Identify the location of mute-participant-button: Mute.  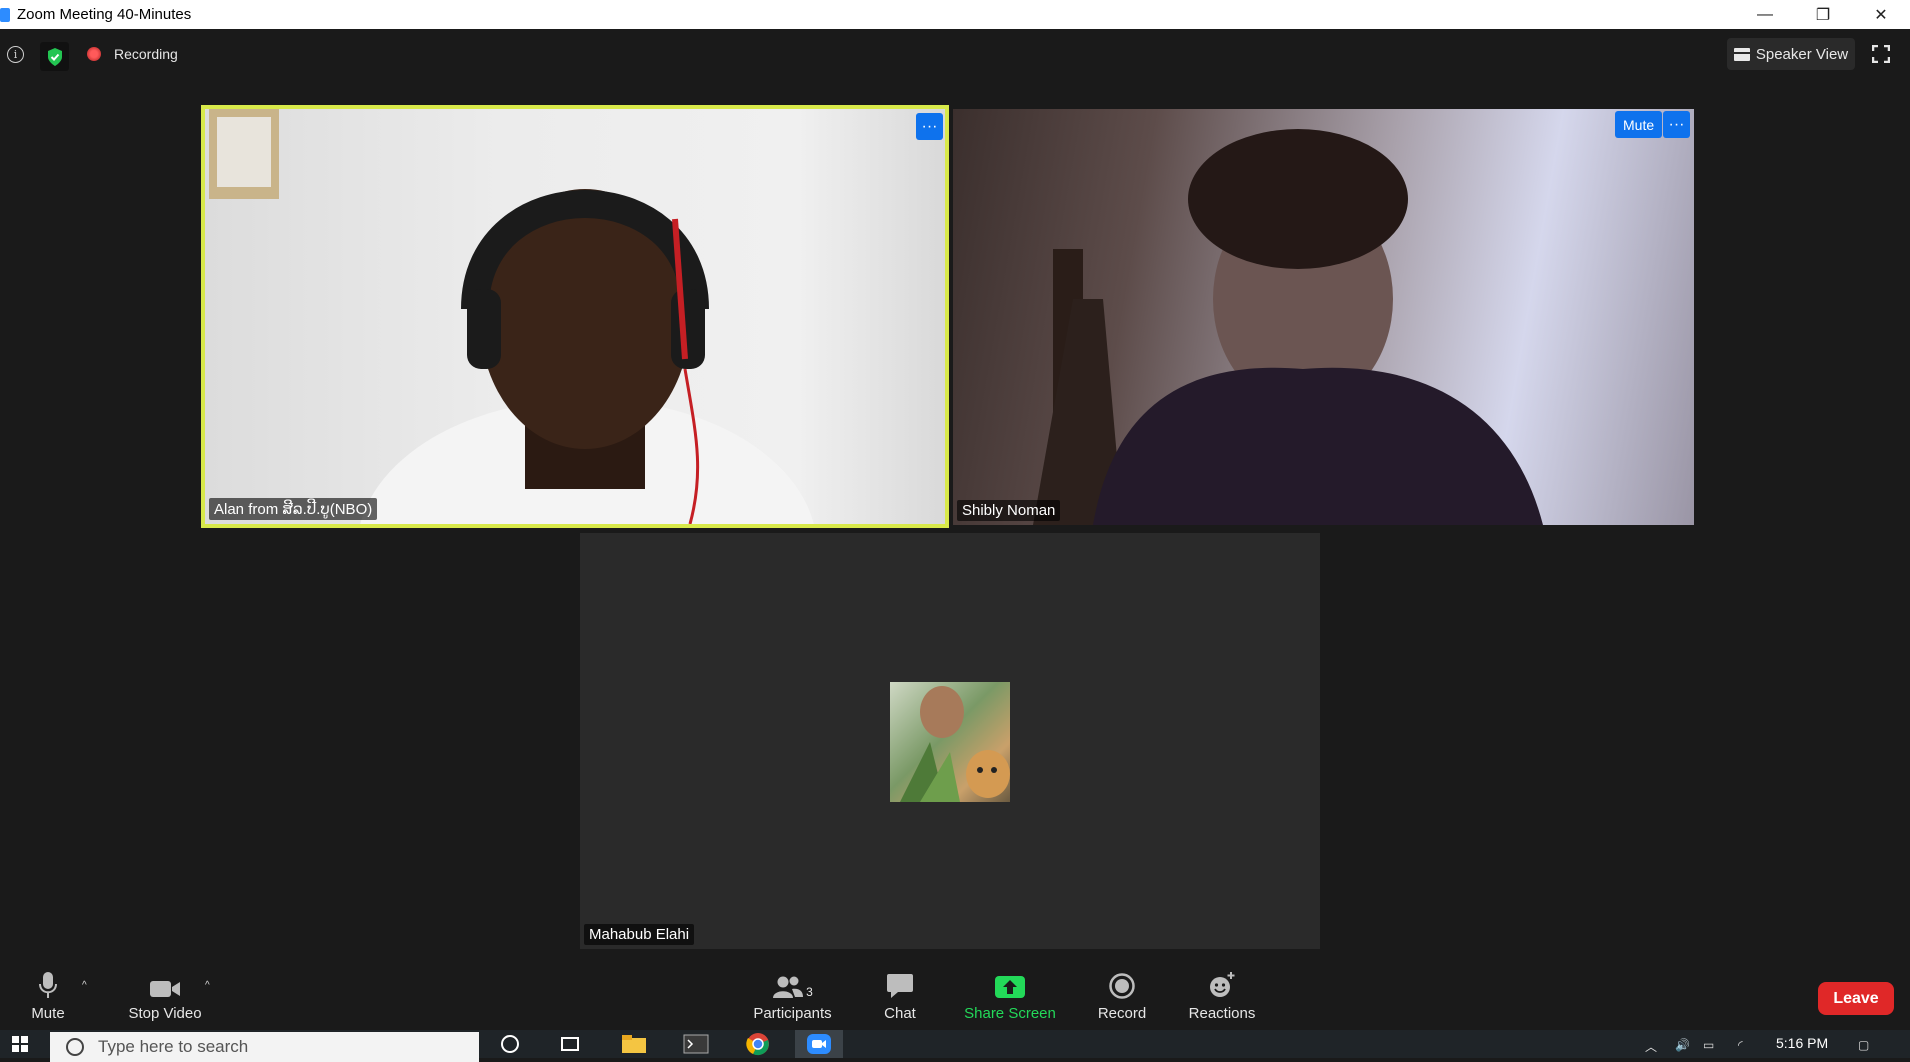
(1639, 124).